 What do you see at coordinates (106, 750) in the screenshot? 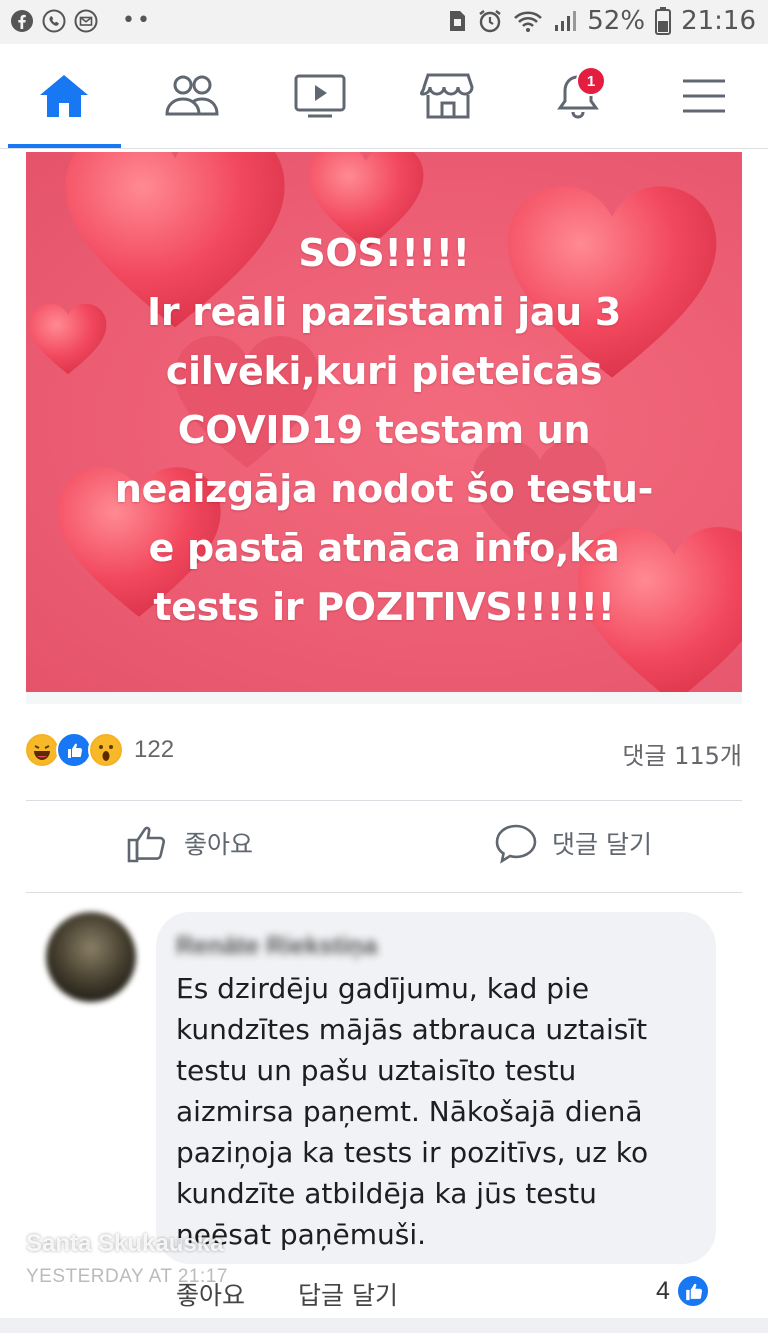
I see `wow-reaction-icon` at bounding box center [106, 750].